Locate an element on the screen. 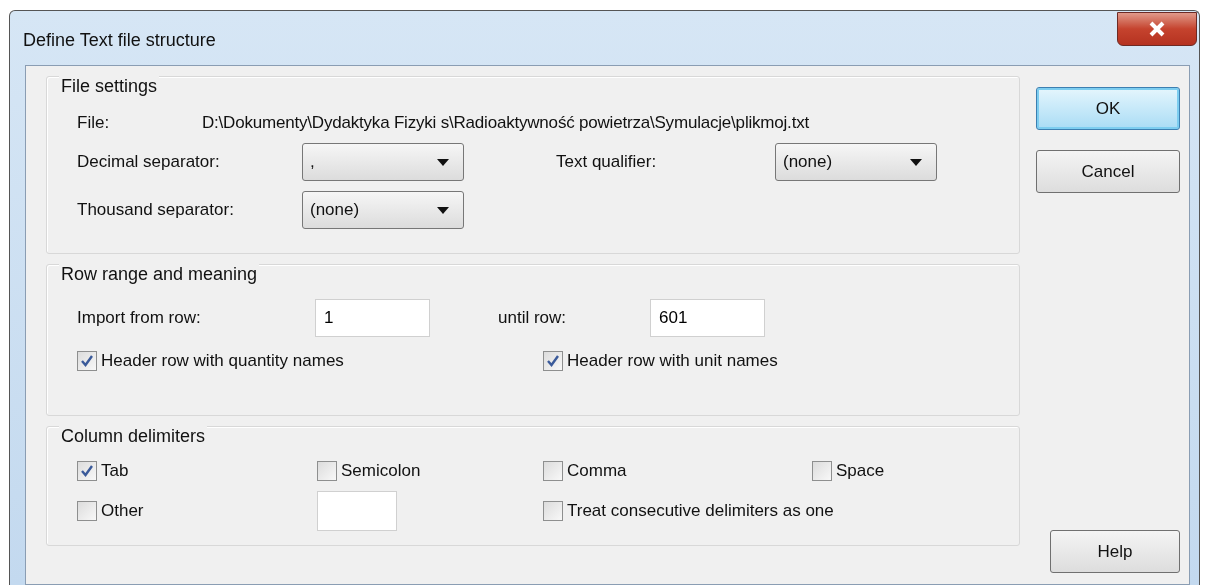  input-field: 601 is located at coordinates (707, 318).